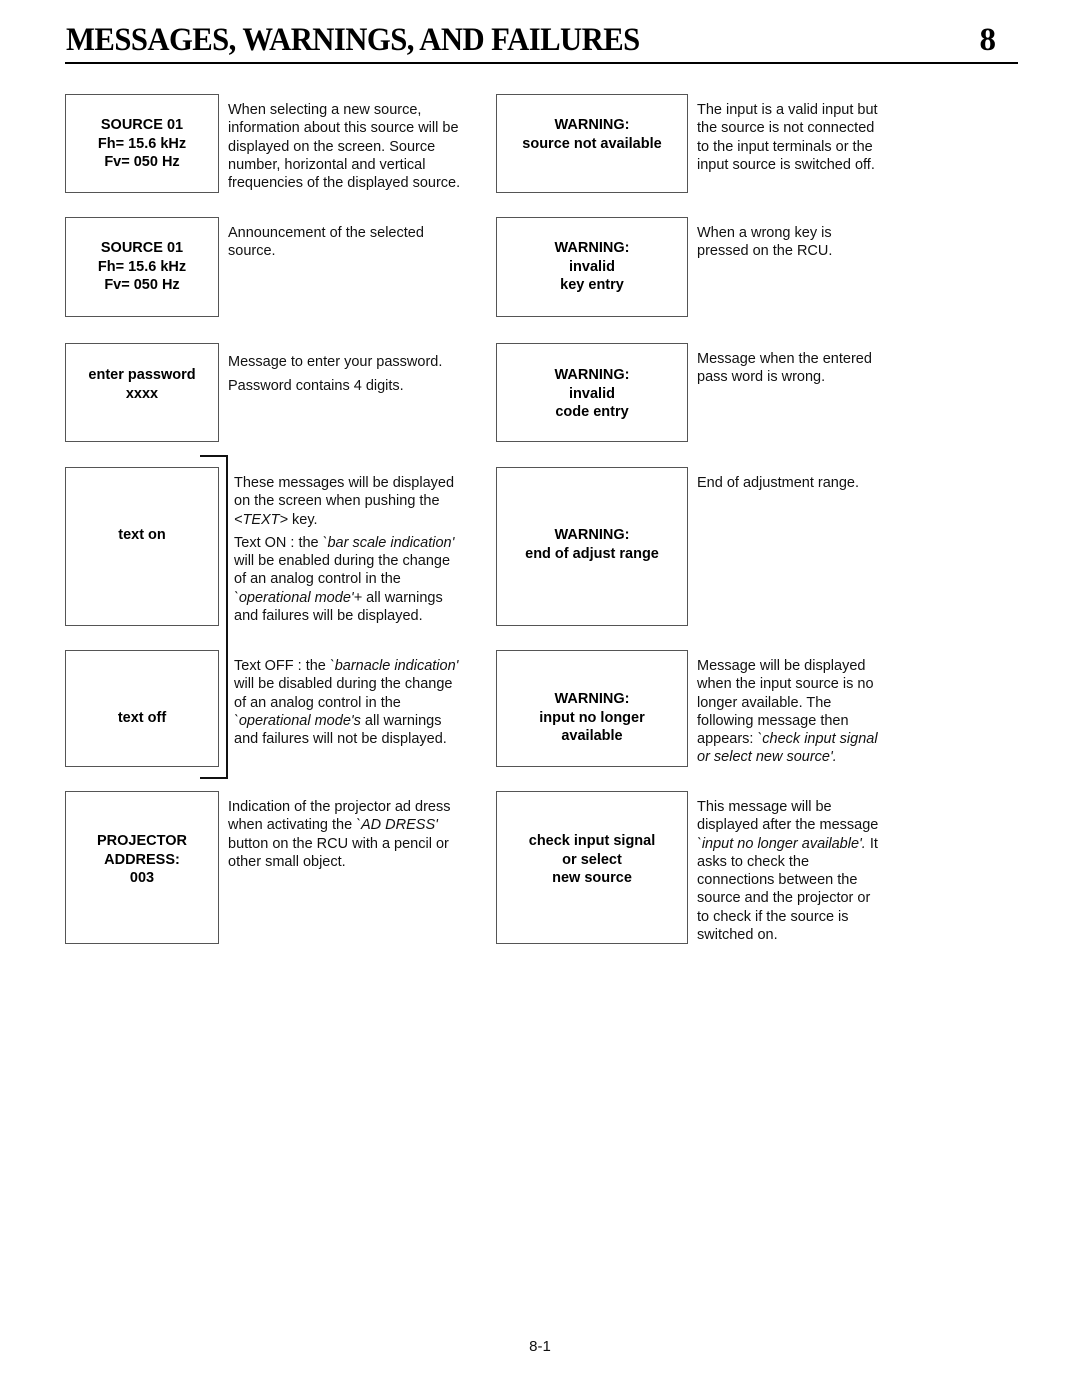  I want to click on description-line: to check if the source is, so click(773, 916).